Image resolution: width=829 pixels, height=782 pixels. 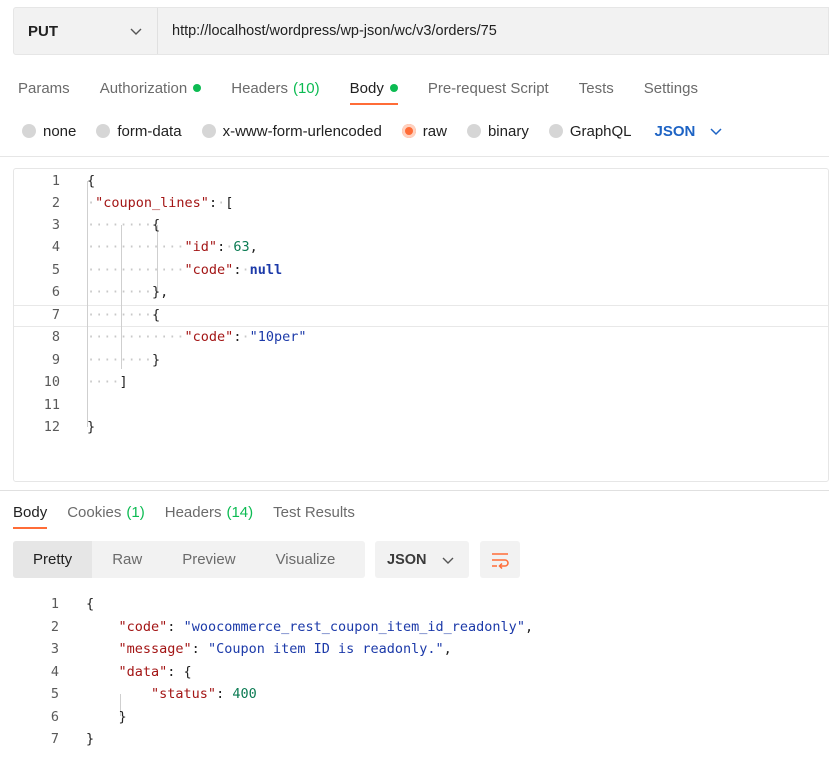 I want to click on radio-selected-icon, so click(x=408, y=131).